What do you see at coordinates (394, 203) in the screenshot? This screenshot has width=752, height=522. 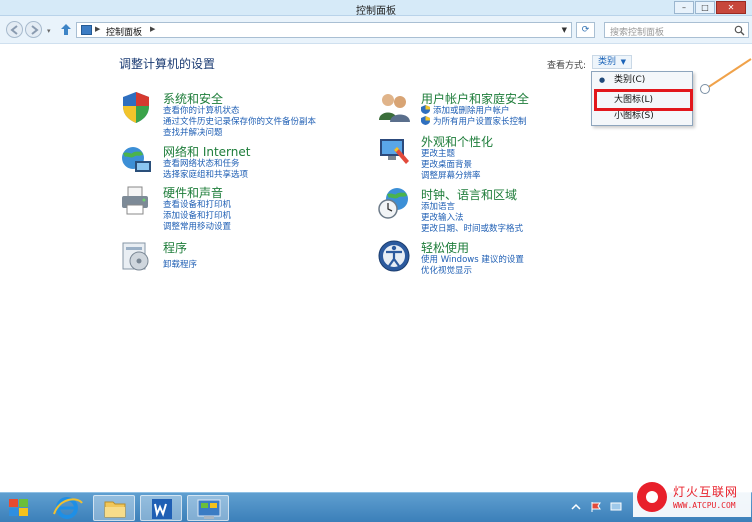 I see `clock-globe-icon` at bounding box center [394, 203].